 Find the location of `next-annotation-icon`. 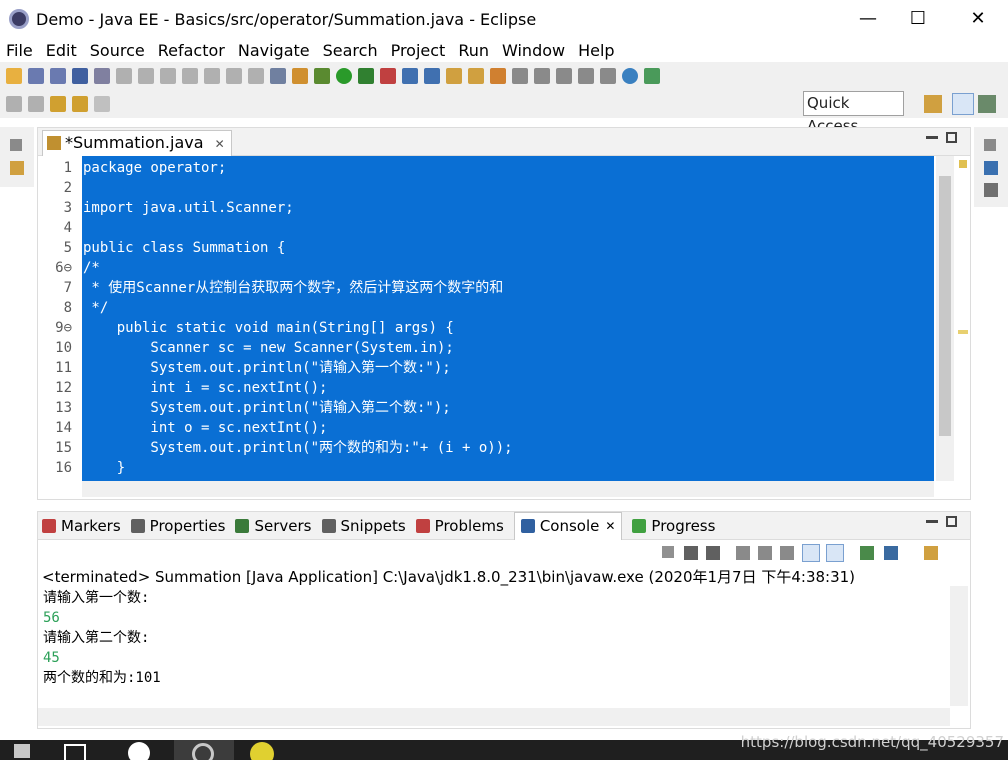

next-annotation-icon is located at coordinates (14, 104).